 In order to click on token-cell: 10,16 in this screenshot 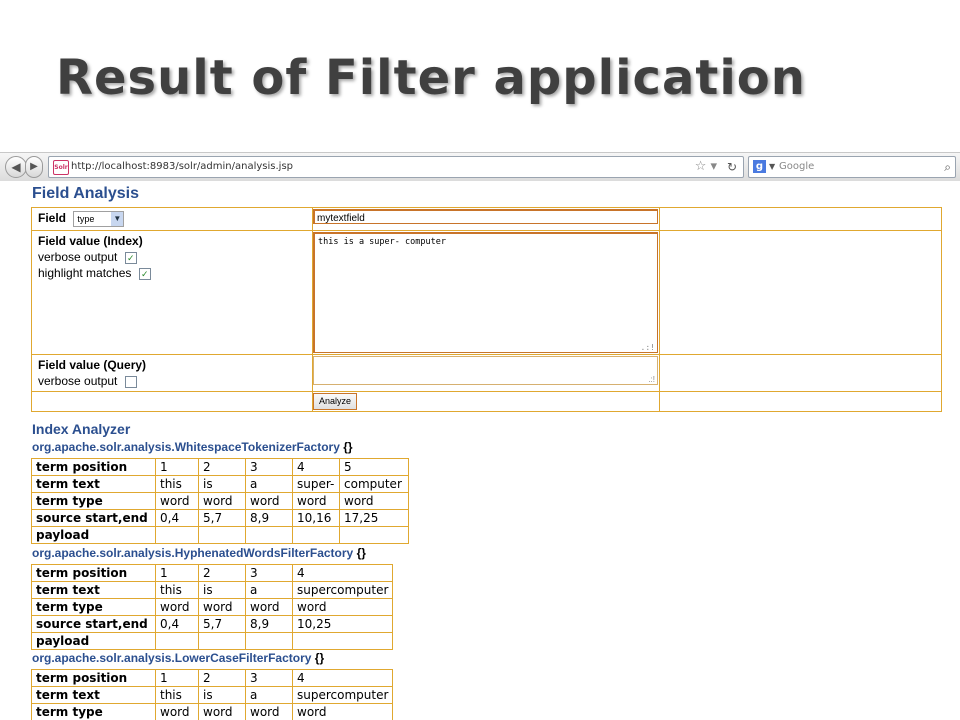, I will do `click(316, 518)`.